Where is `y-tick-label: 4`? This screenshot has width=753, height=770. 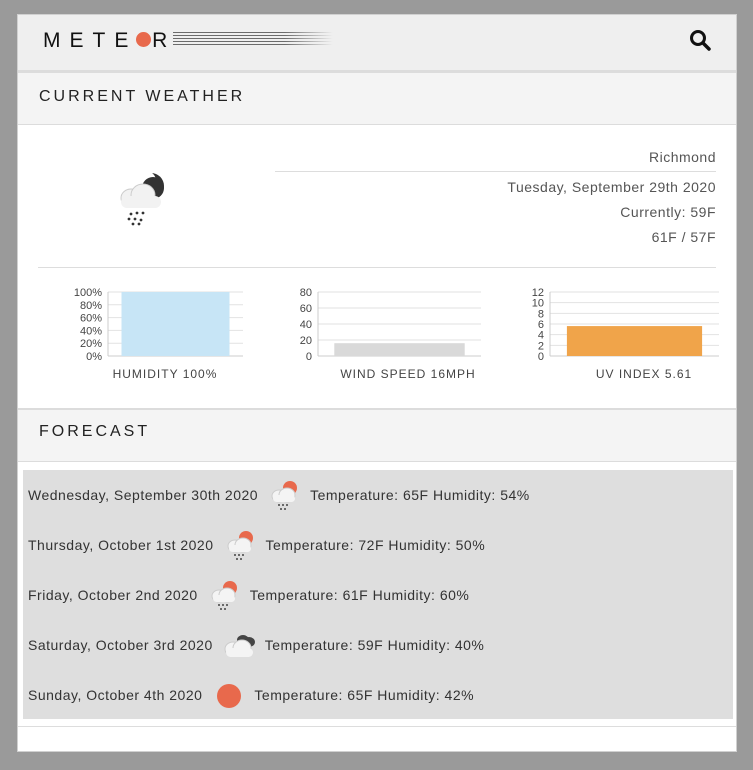
y-tick-label: 4 is located at coordinates (541, 336).